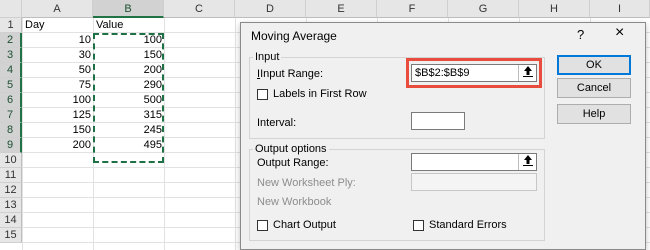 This screenshot has width=650, height=250. Describe the element at coordinates (128, 9) in the screenshot. I see `column-header-b: B` at that location.